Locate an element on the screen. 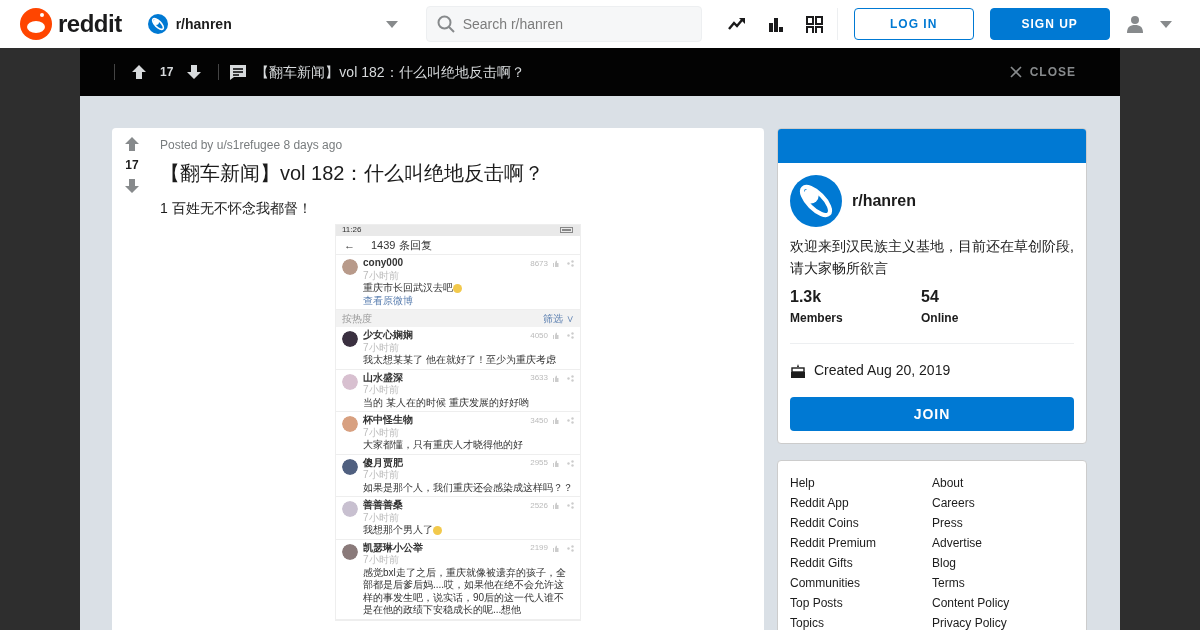 This screenshot has width=1200, height=630. cake-icon is located at coordinates (798, 370).